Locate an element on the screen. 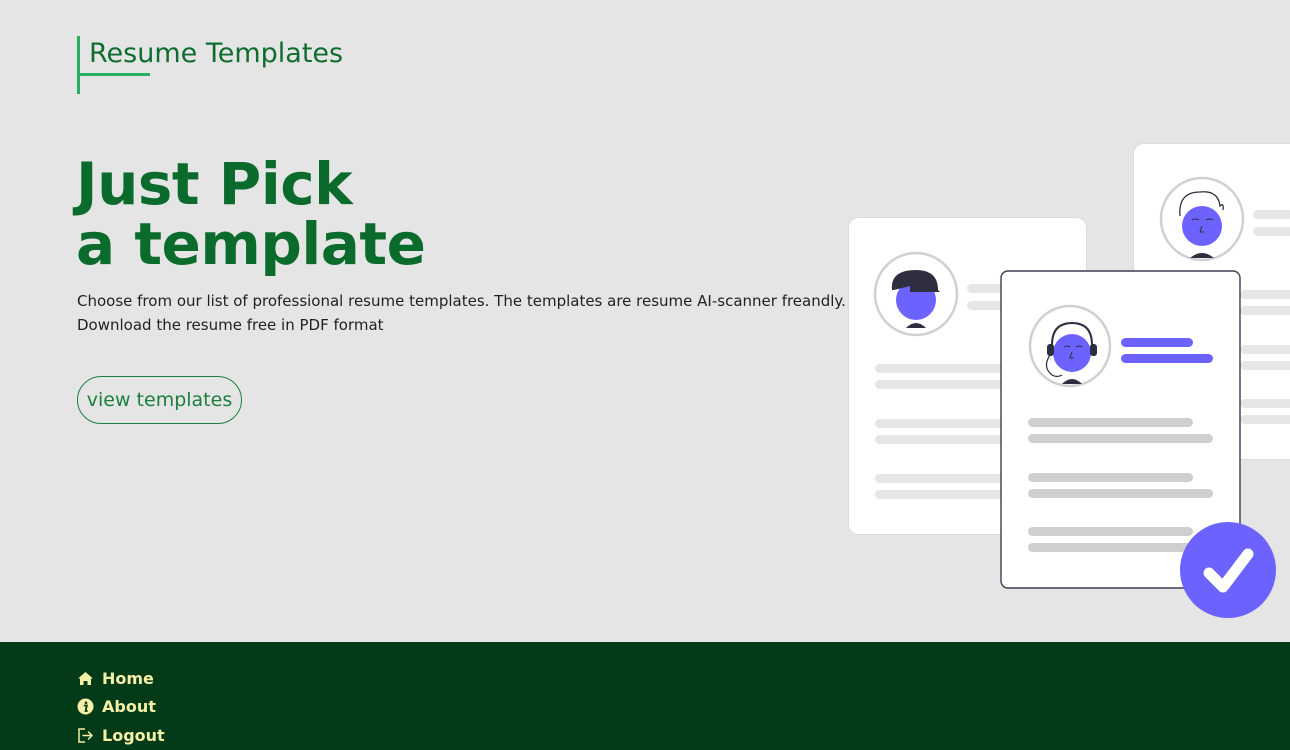 Image resolution: width=1290 pixels, height=750 pixels. hero-title: Just Pick a template is located at coordinates (251, 214).